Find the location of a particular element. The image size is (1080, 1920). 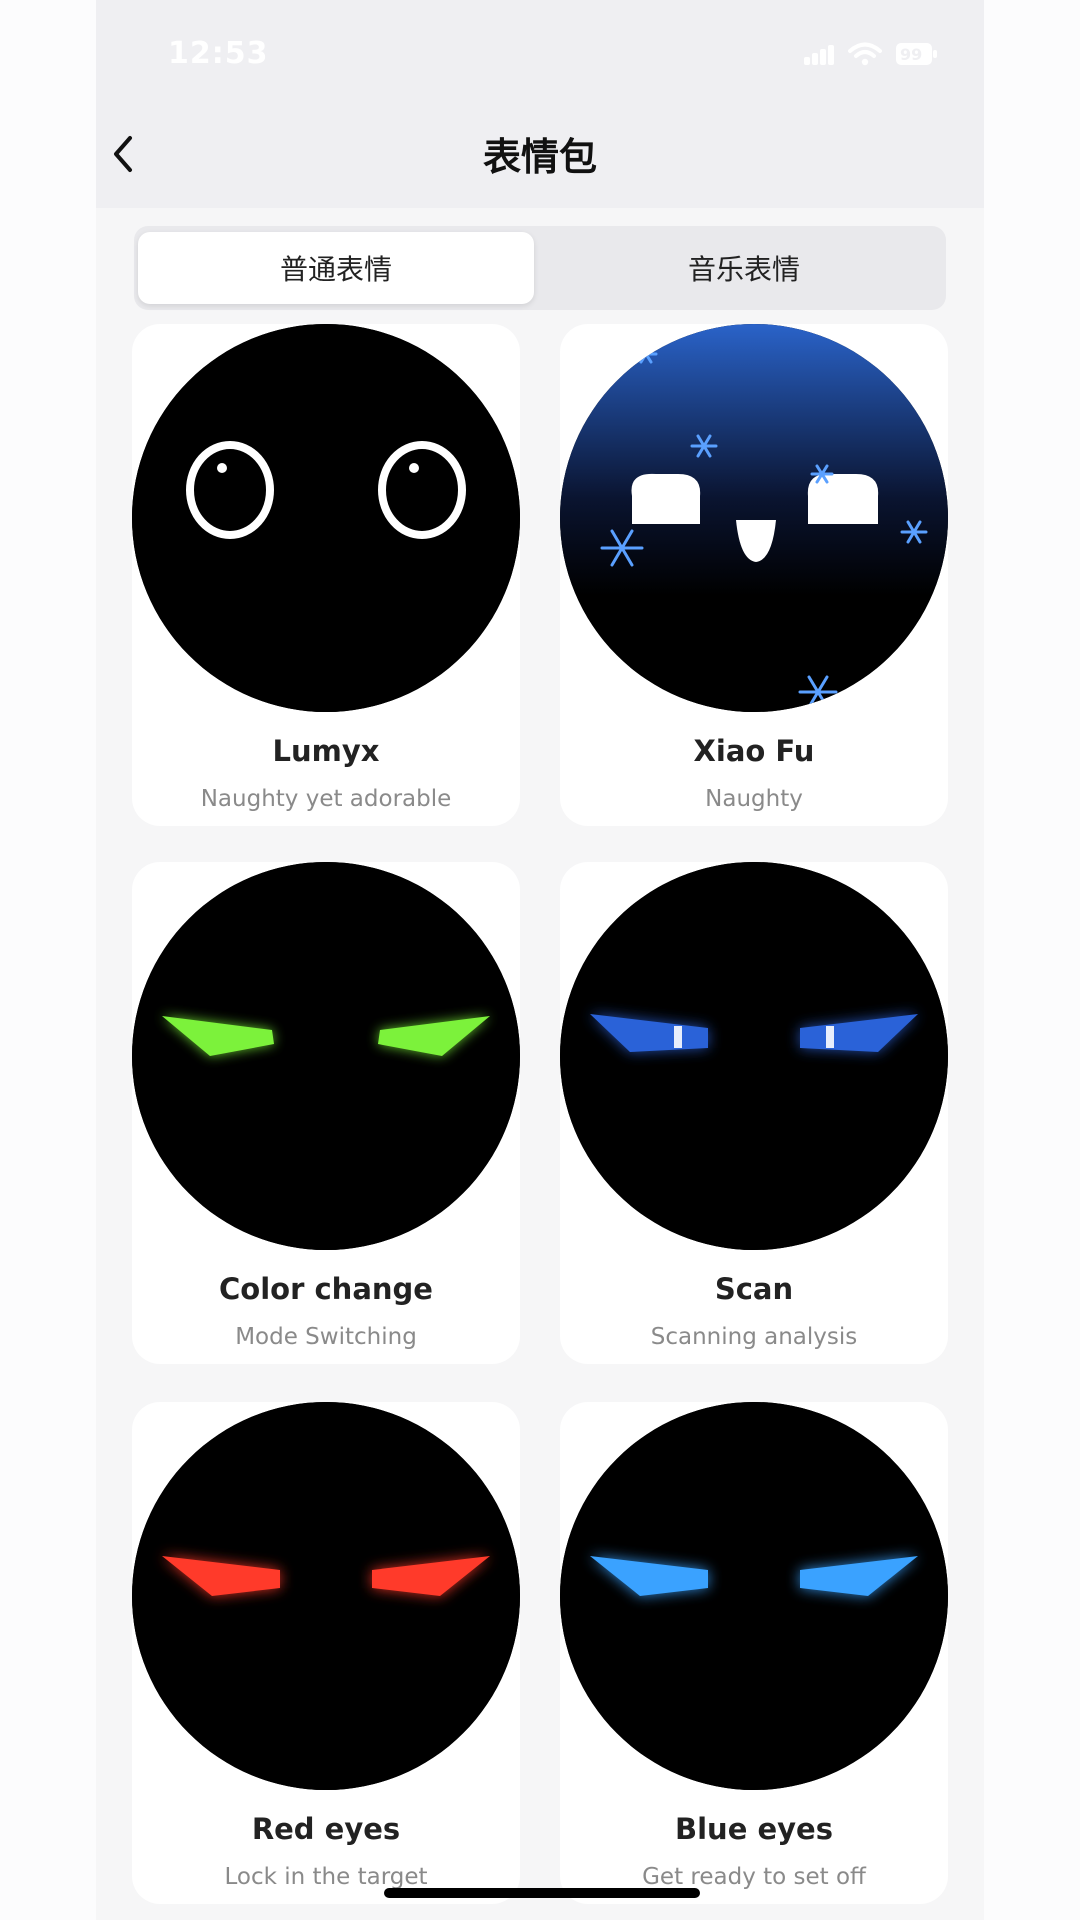

expression-card-scan: Scan Scanning analysis is located at coordinates (754, 1113).